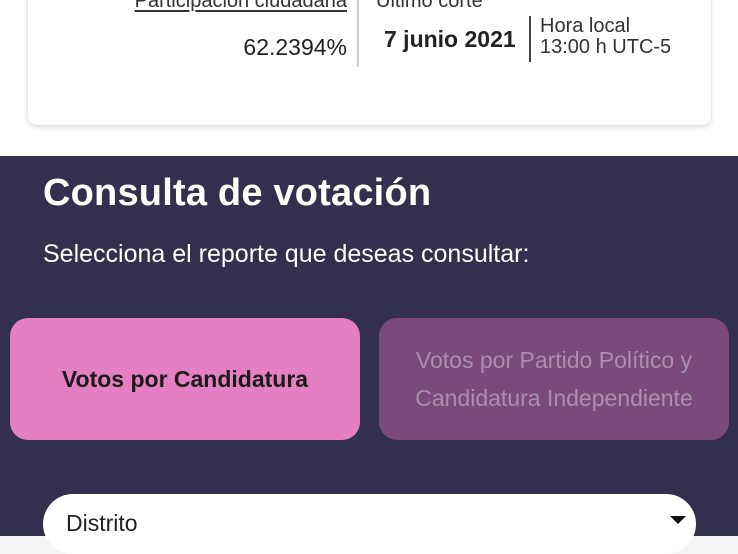 The height and width of the screenshot is (554, 738). I want to click on corte-date: 7 junio 2021, so click(450, 39).